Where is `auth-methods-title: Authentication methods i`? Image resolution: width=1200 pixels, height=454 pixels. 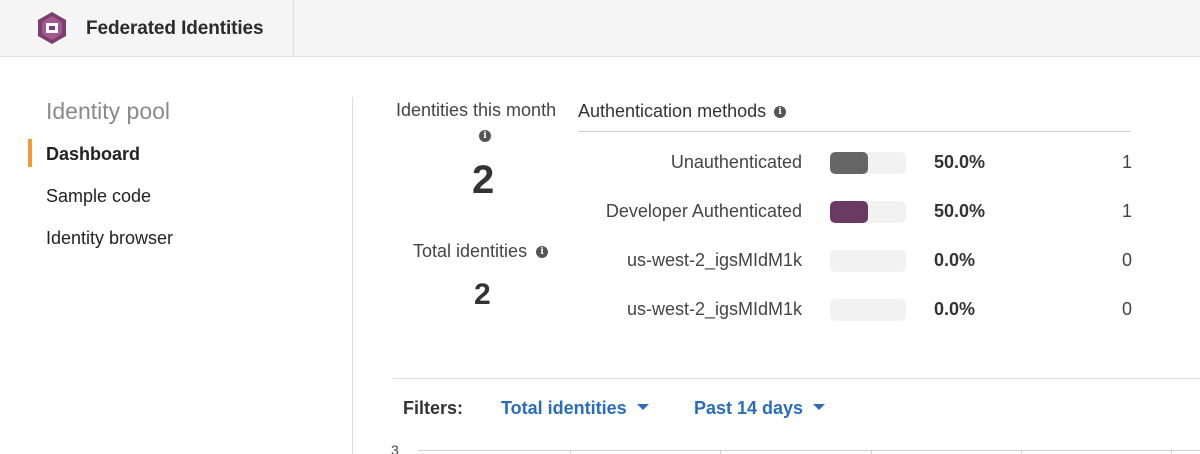 auth-methods-title: Authentication methods i is located at coordinates (682, 111).